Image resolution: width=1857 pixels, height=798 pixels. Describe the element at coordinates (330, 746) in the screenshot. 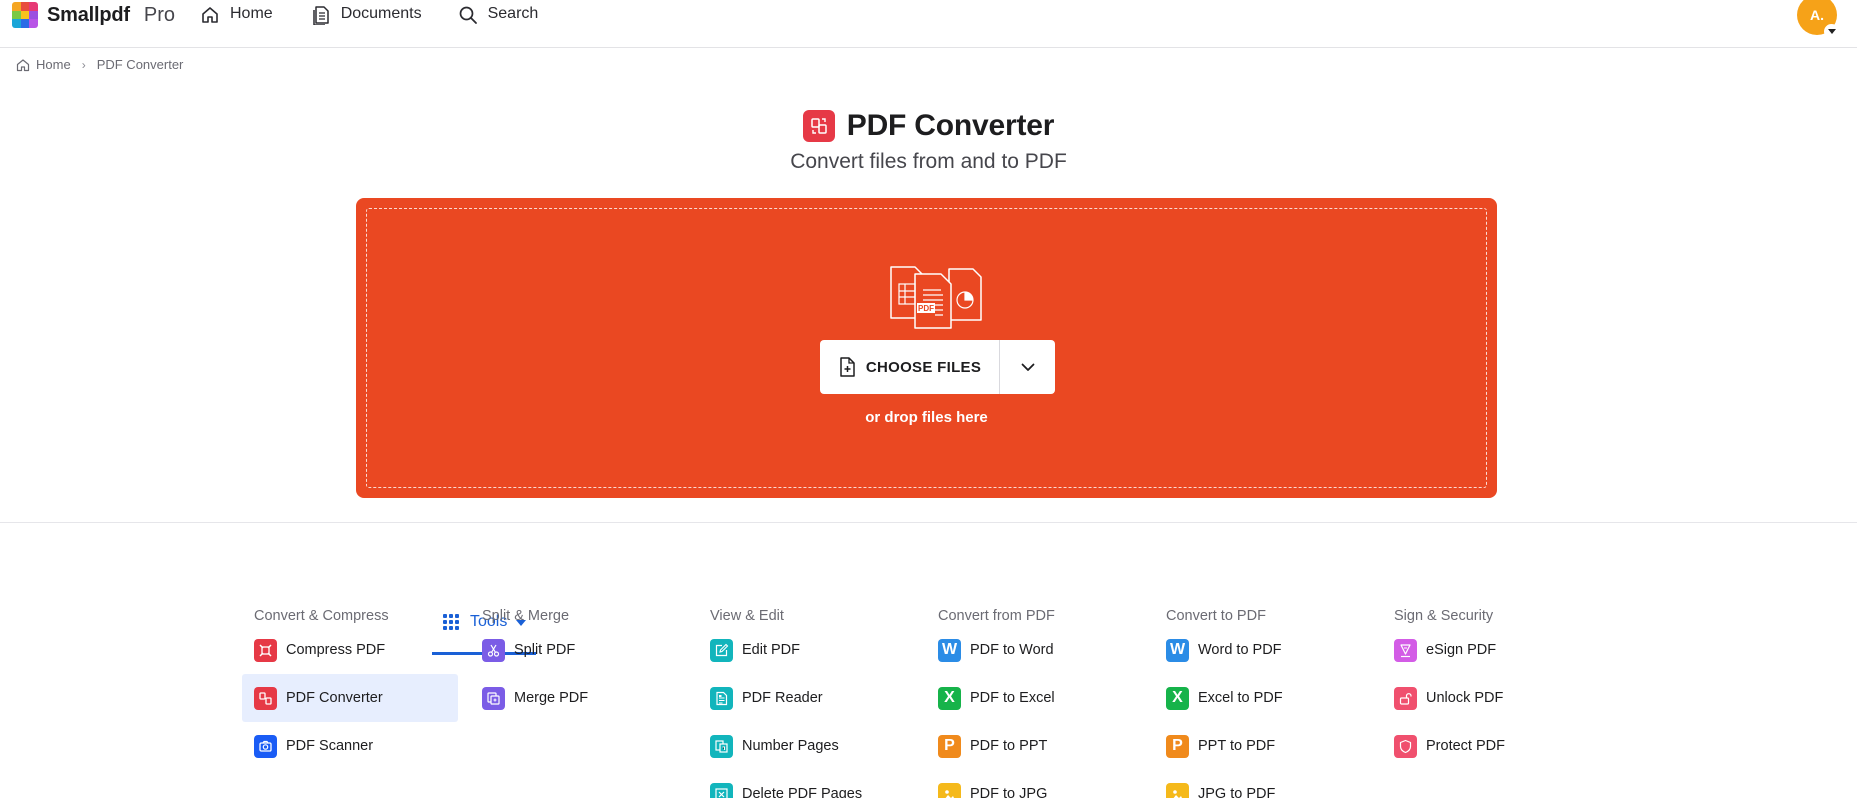

I see `tool-label: PDF Scanner` at that location.